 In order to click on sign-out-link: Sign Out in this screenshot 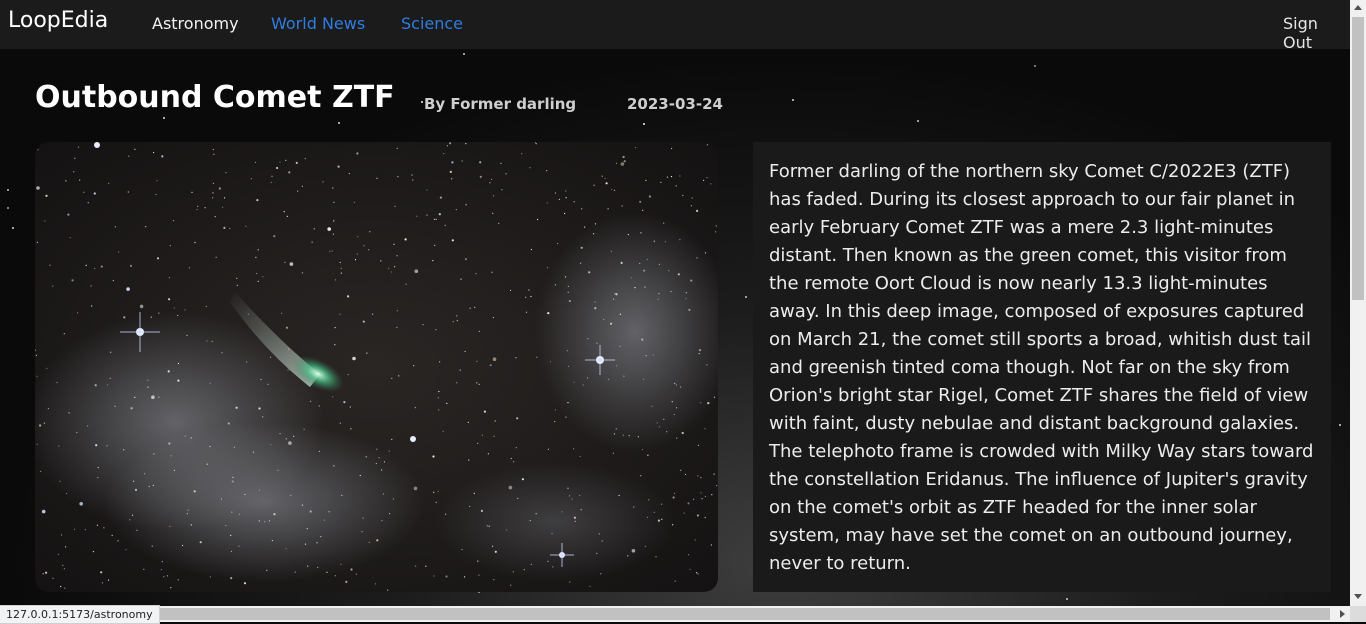, I will do `click(1316, 33)`.